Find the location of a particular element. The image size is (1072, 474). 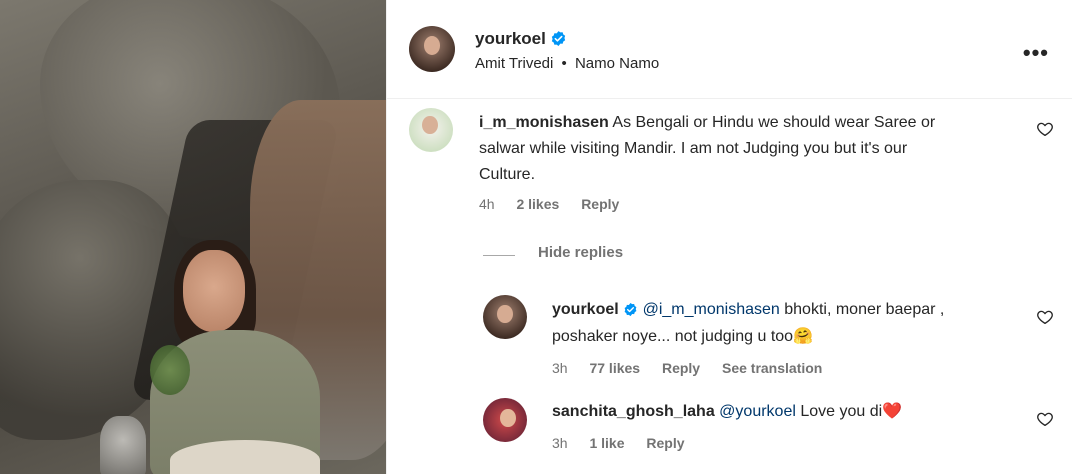

comment-text-line-3: Culture. is located at coordinates (507, 174).